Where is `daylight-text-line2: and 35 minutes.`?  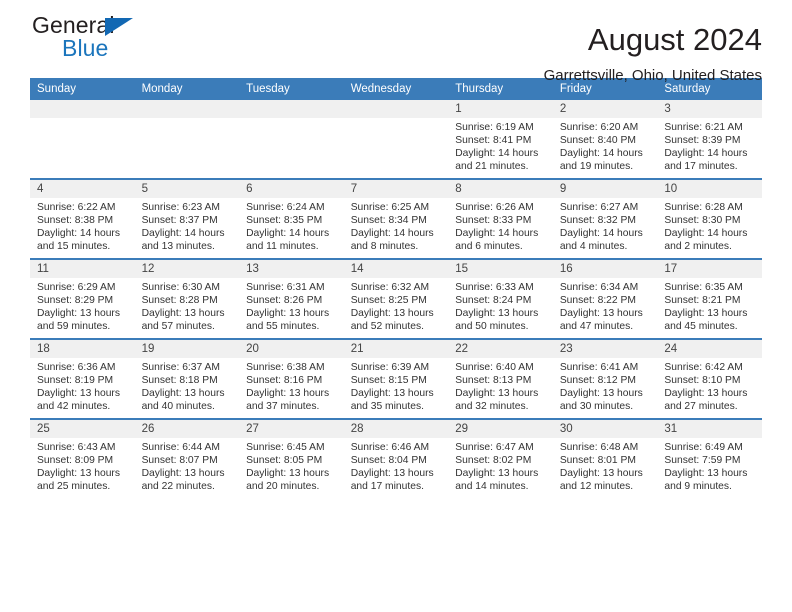
daylight-text-line2: and 35 minutes. is located at coordinates (387, 407).